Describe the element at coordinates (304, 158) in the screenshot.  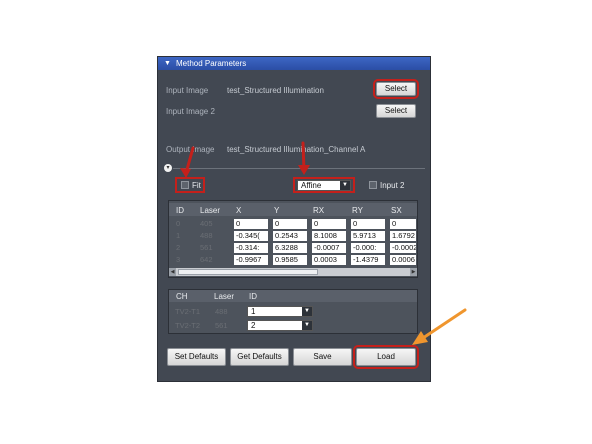
I see `transform-arrow-icon` at that location.